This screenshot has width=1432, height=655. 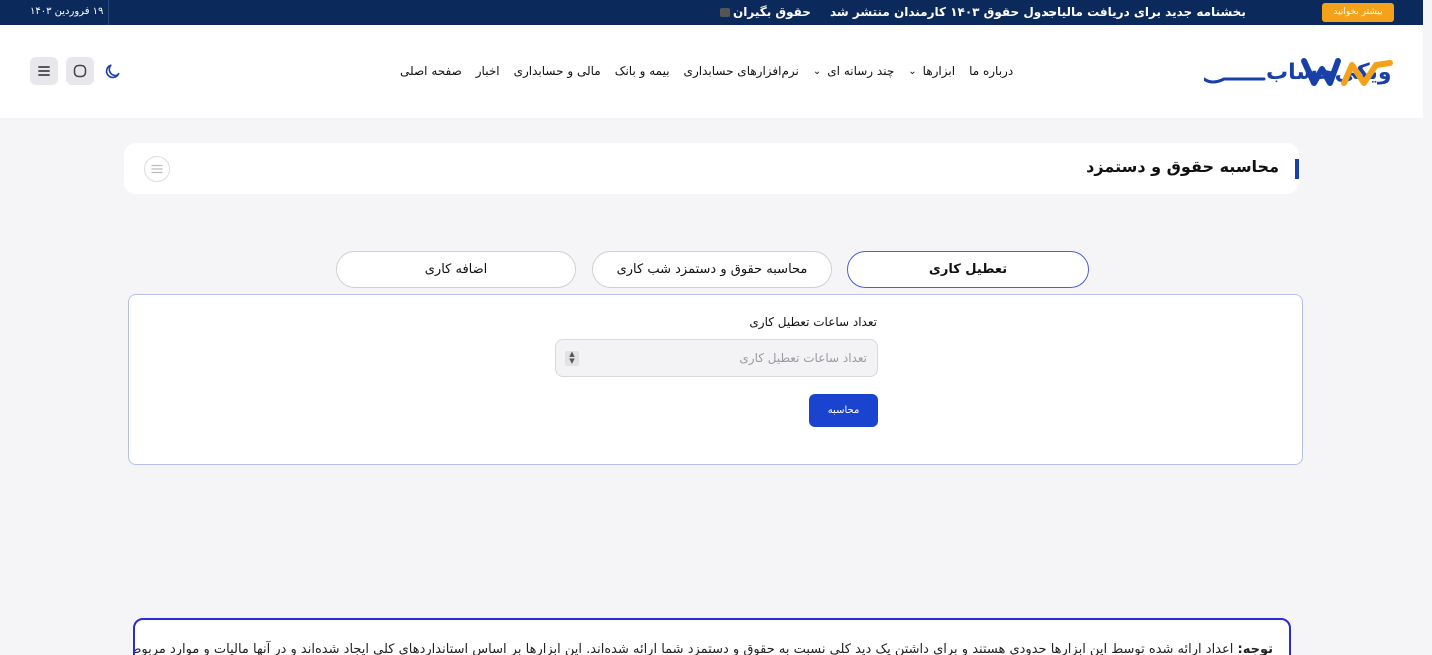 I want to click on divider, so click(x=108, y=12).